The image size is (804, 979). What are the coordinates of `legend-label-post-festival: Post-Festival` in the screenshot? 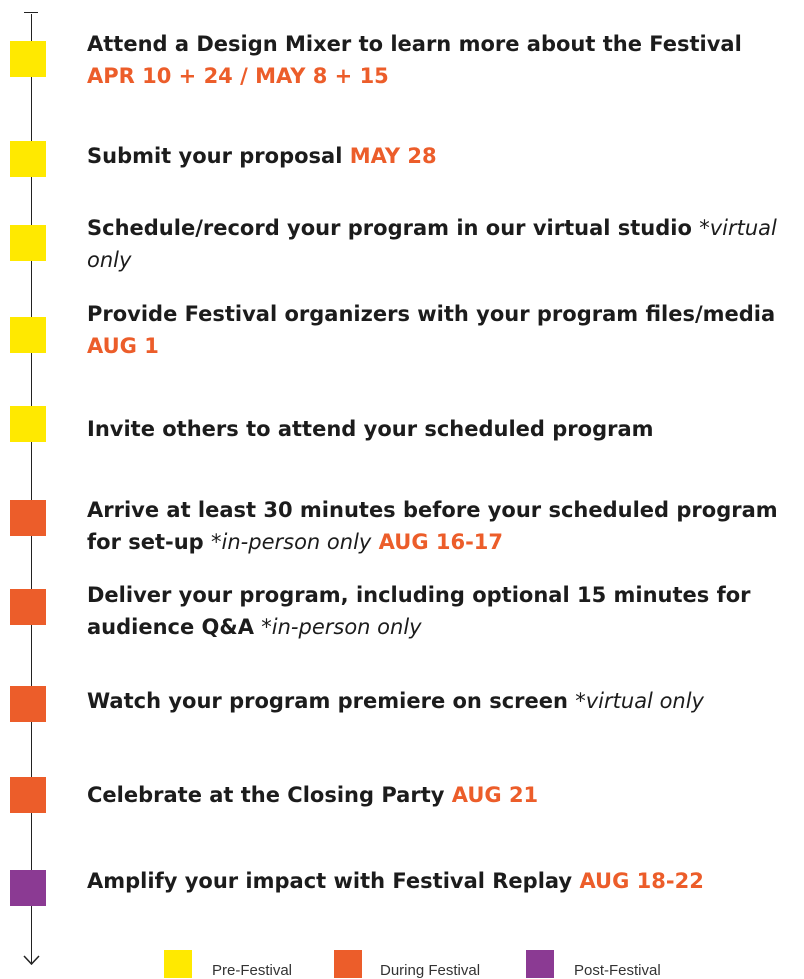 It's located at (617, 970).